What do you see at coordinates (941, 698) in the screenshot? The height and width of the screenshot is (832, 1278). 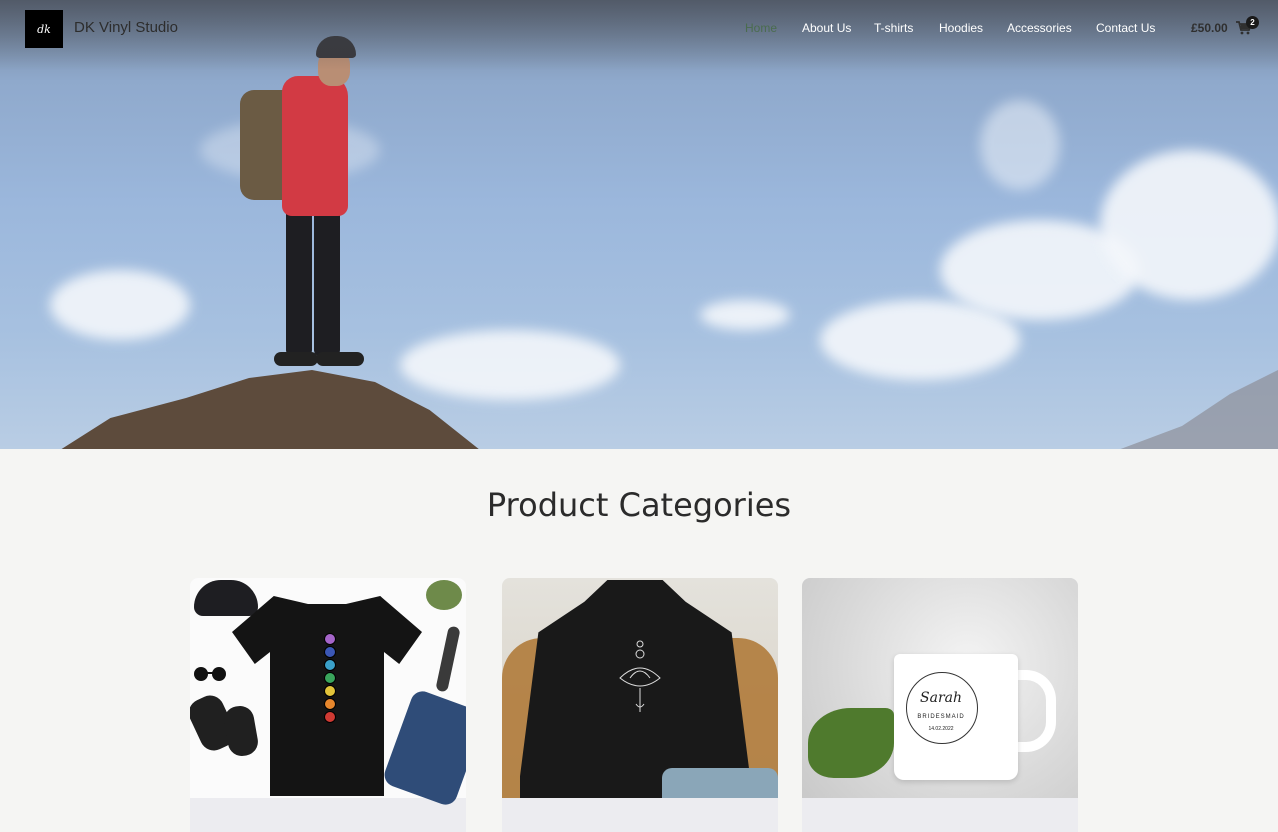 I see `mug-print-name: Sarah` at bounding box center [941, 698].